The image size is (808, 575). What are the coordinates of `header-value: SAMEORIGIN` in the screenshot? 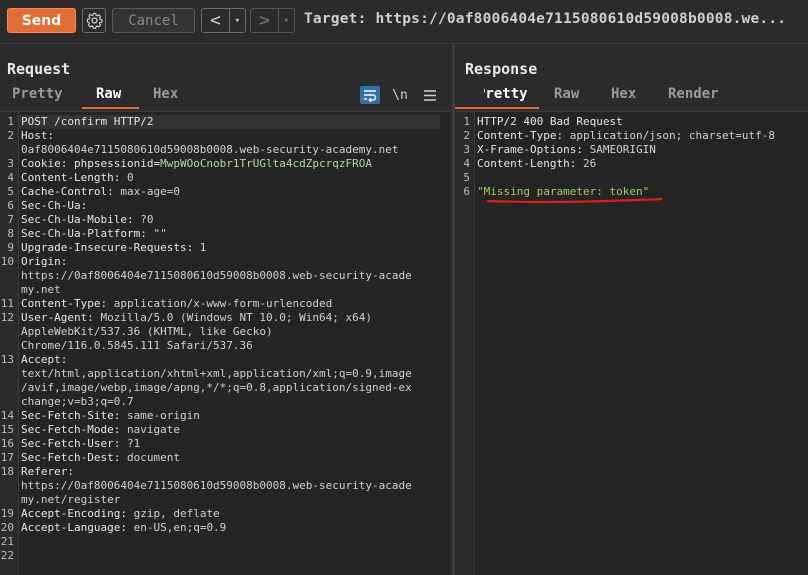 It's located at (619, 149).